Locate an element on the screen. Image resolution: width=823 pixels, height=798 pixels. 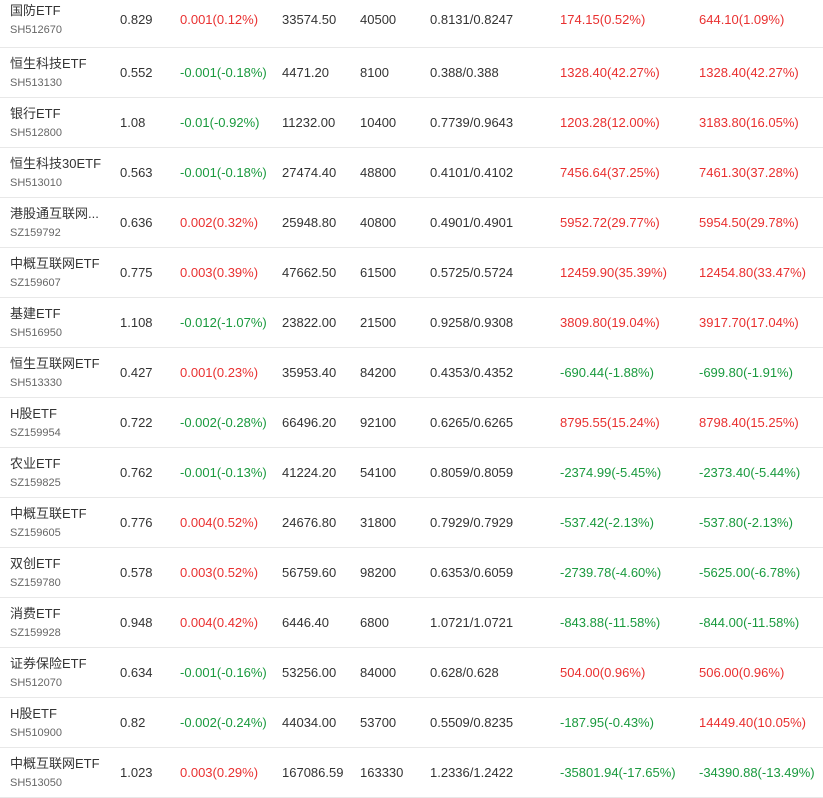
cost-price-cell: 0.5509/0.8235 is located at coordinates (472, 722).